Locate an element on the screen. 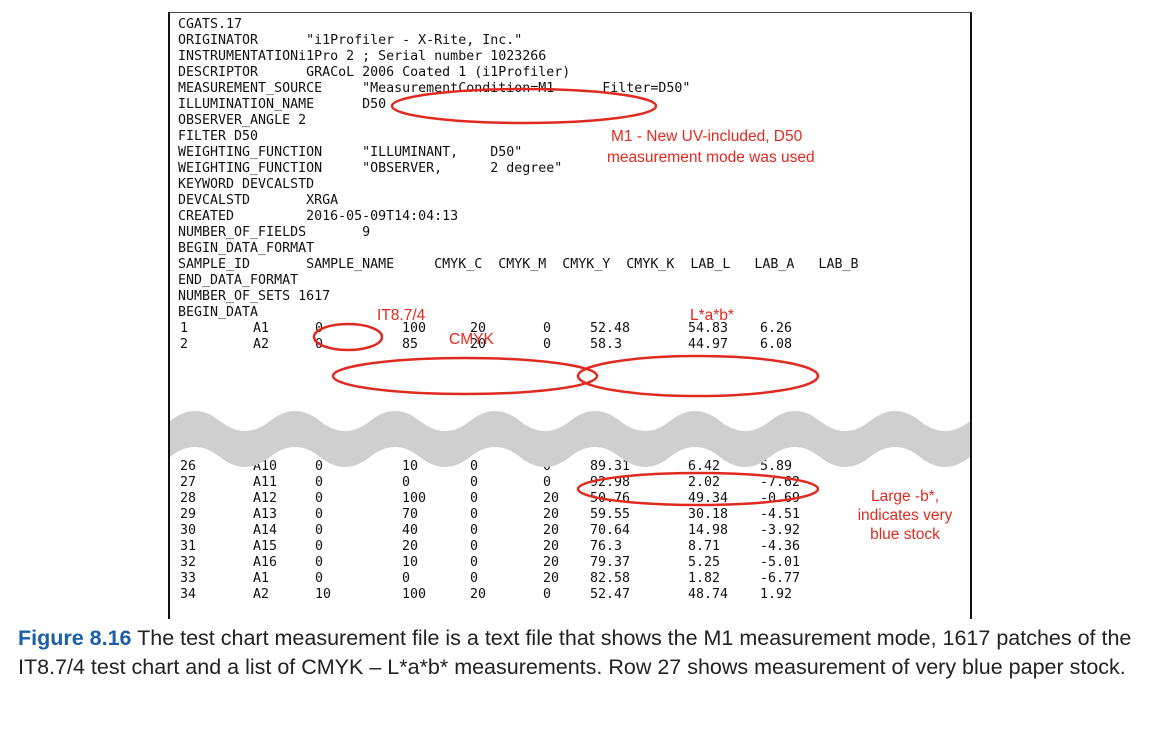 The height and width of the screenshot is (747, 1155). data-cell: A14 is located at coordinates (265, 530).